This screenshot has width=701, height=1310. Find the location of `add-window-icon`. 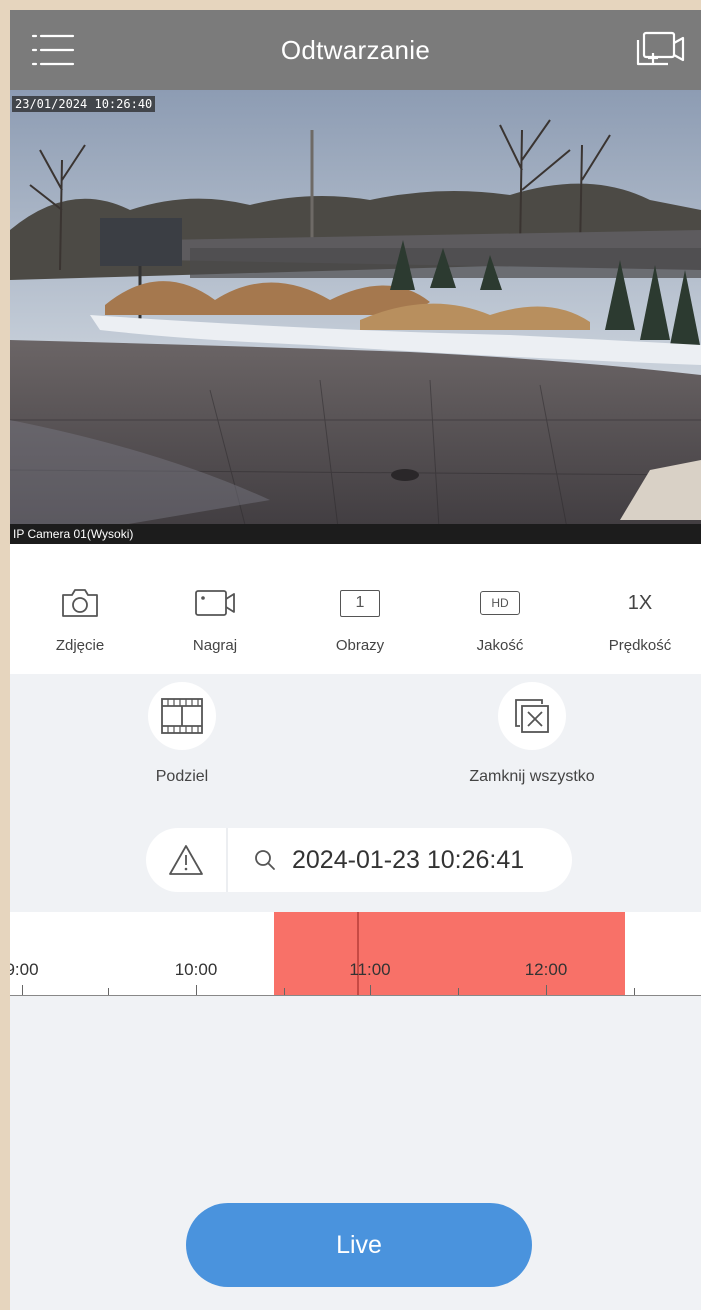

add-window-icon is located at coordinates (660, 48).